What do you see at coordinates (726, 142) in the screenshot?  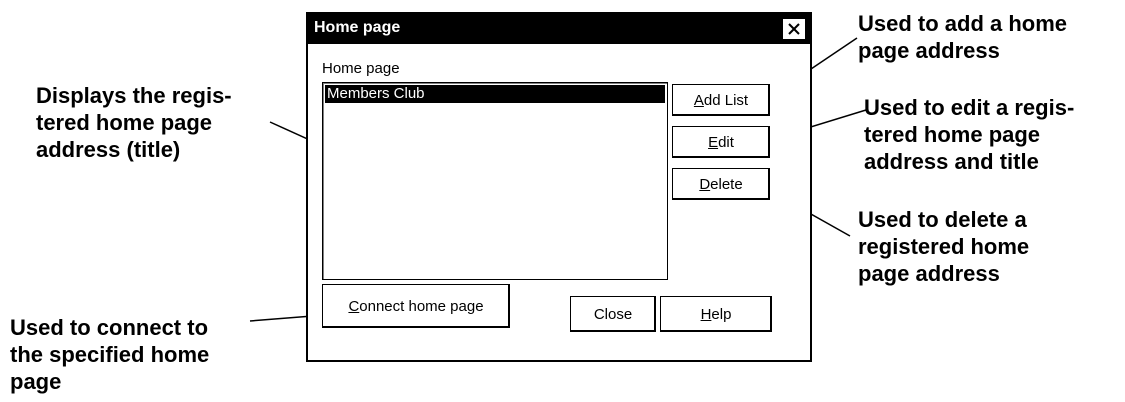 I see `edit-label: dit` at bounding box center [726, 142].